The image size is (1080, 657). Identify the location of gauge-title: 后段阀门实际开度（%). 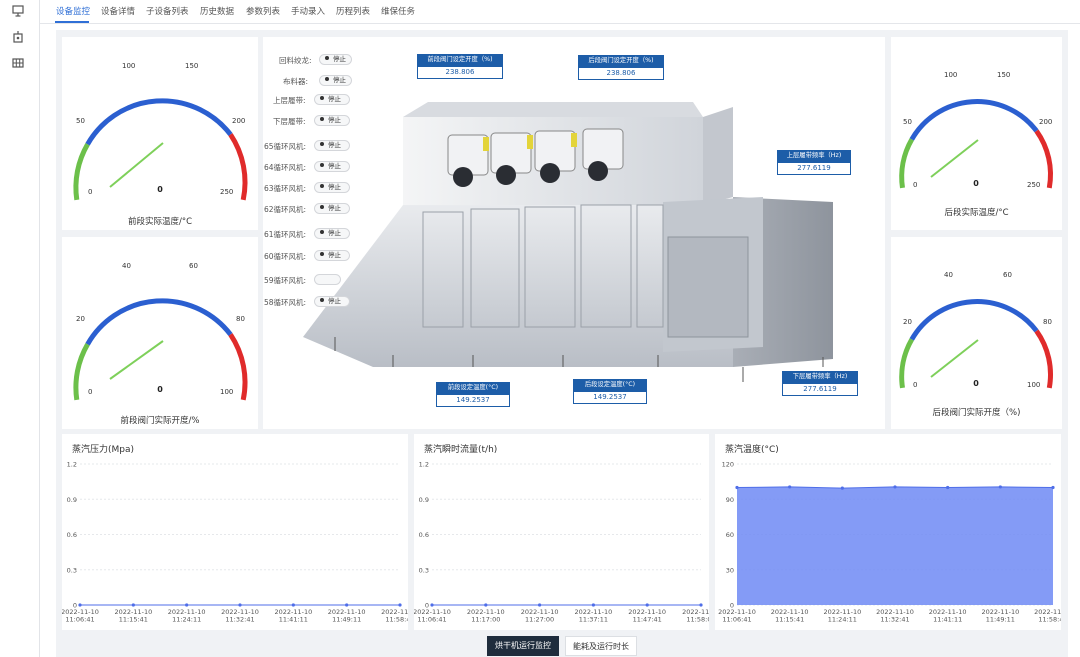
(976, 413).